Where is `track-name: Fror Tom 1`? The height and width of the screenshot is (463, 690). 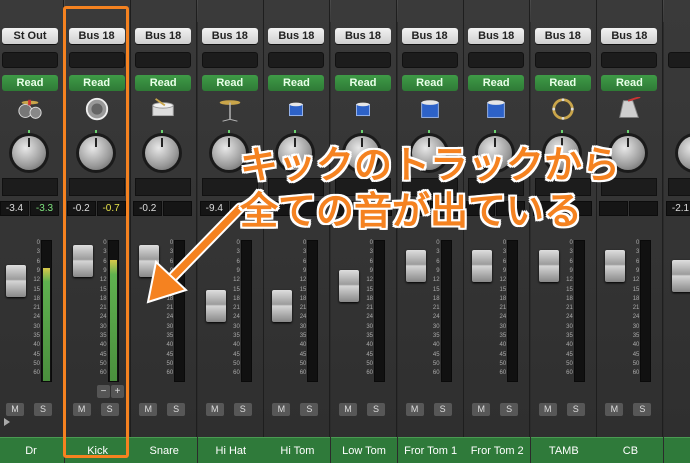
track-name: Fror Tom 1 is located at coordinates (430, 450).